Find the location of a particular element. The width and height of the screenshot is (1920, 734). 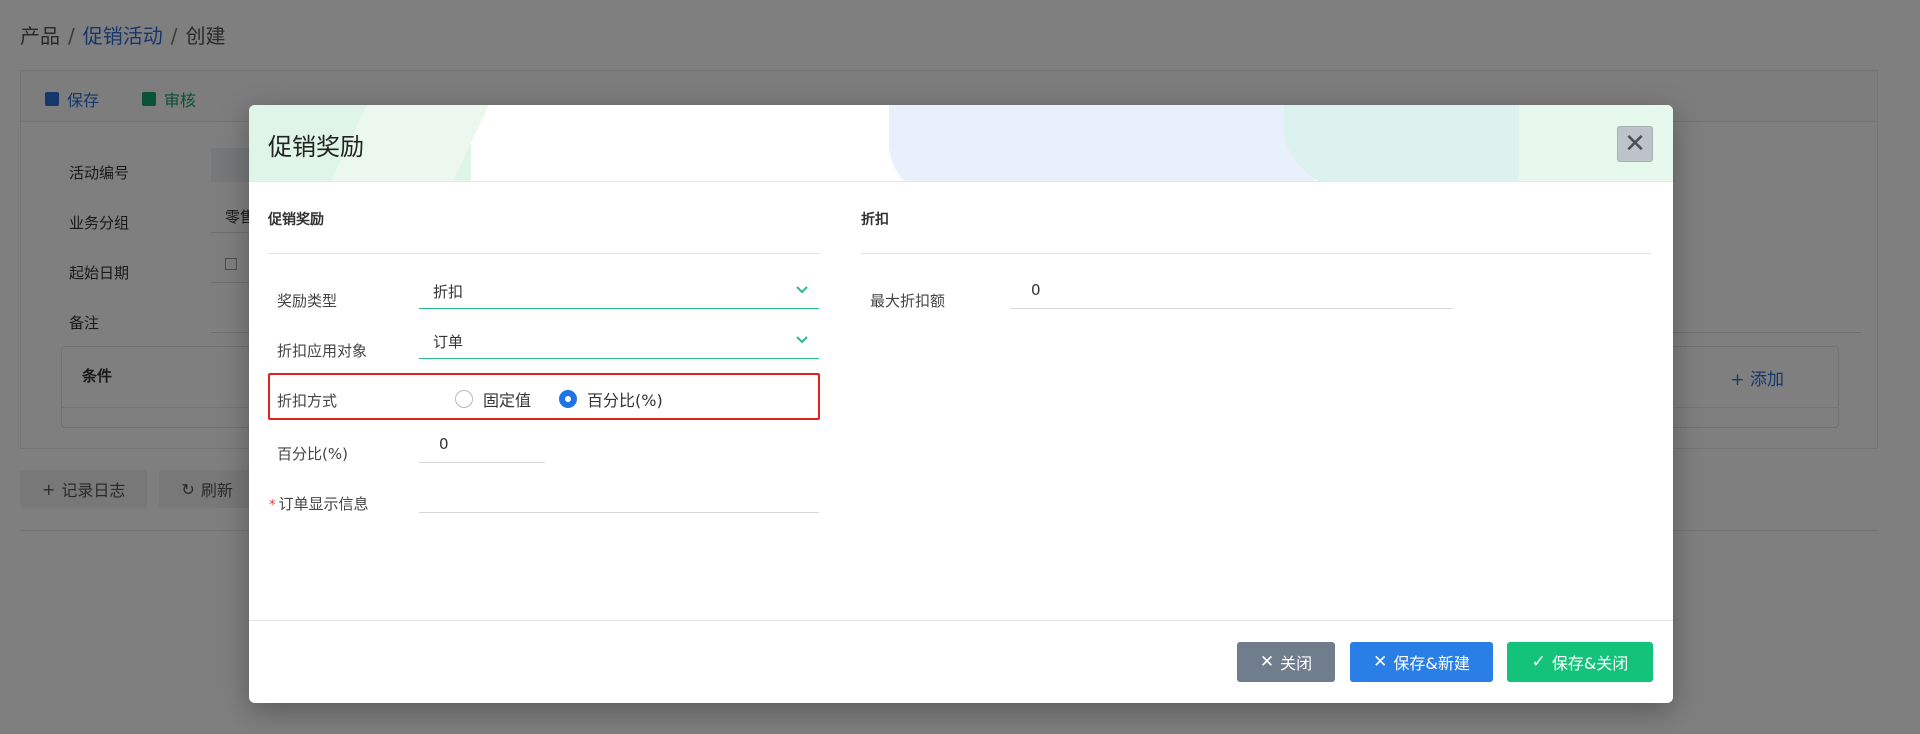

save-new-button: ✕ 保存&新建 is located at coordinates (1421, 662).